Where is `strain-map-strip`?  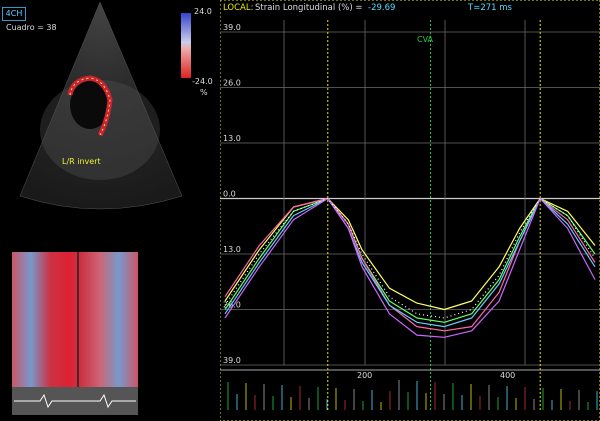 strain-map-strip is located at coordinates (75, 319).